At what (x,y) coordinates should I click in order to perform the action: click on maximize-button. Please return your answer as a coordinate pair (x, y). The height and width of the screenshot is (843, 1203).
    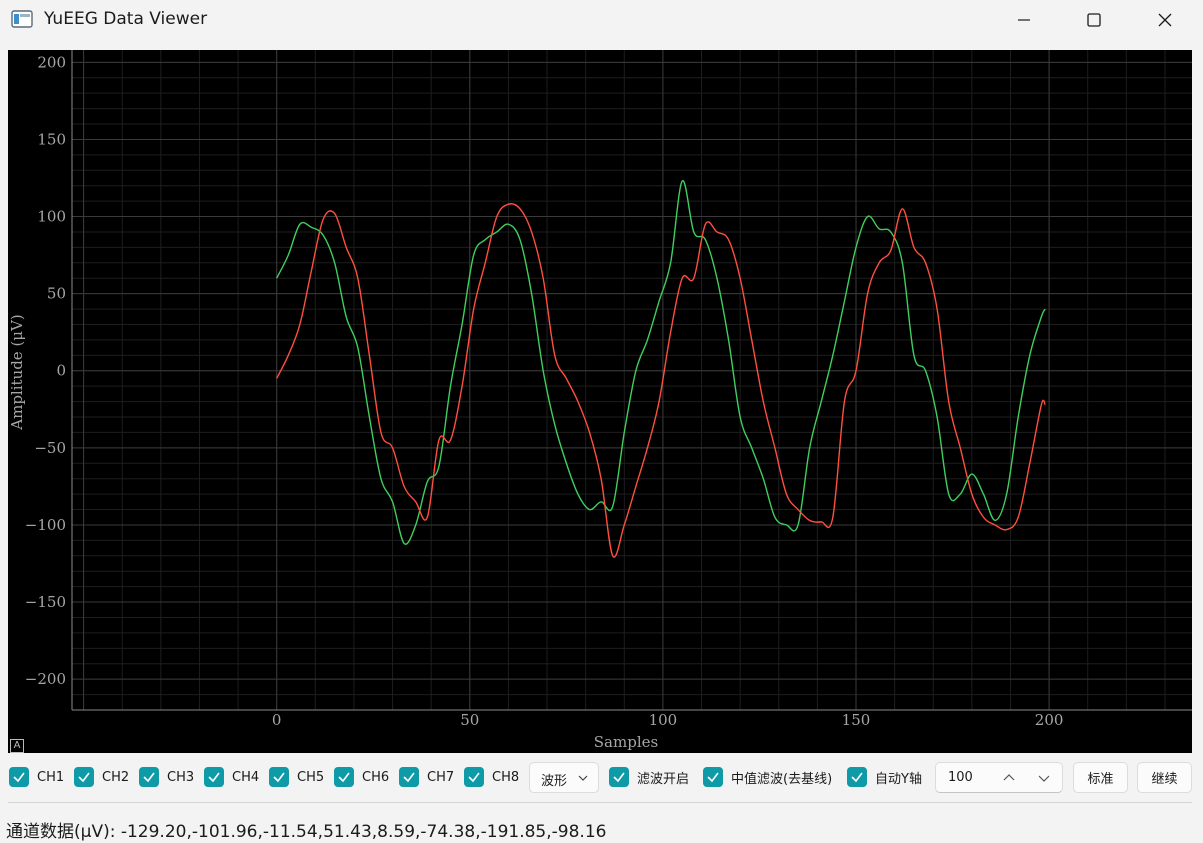
    Looking at the image, I should click on (1094, 20).